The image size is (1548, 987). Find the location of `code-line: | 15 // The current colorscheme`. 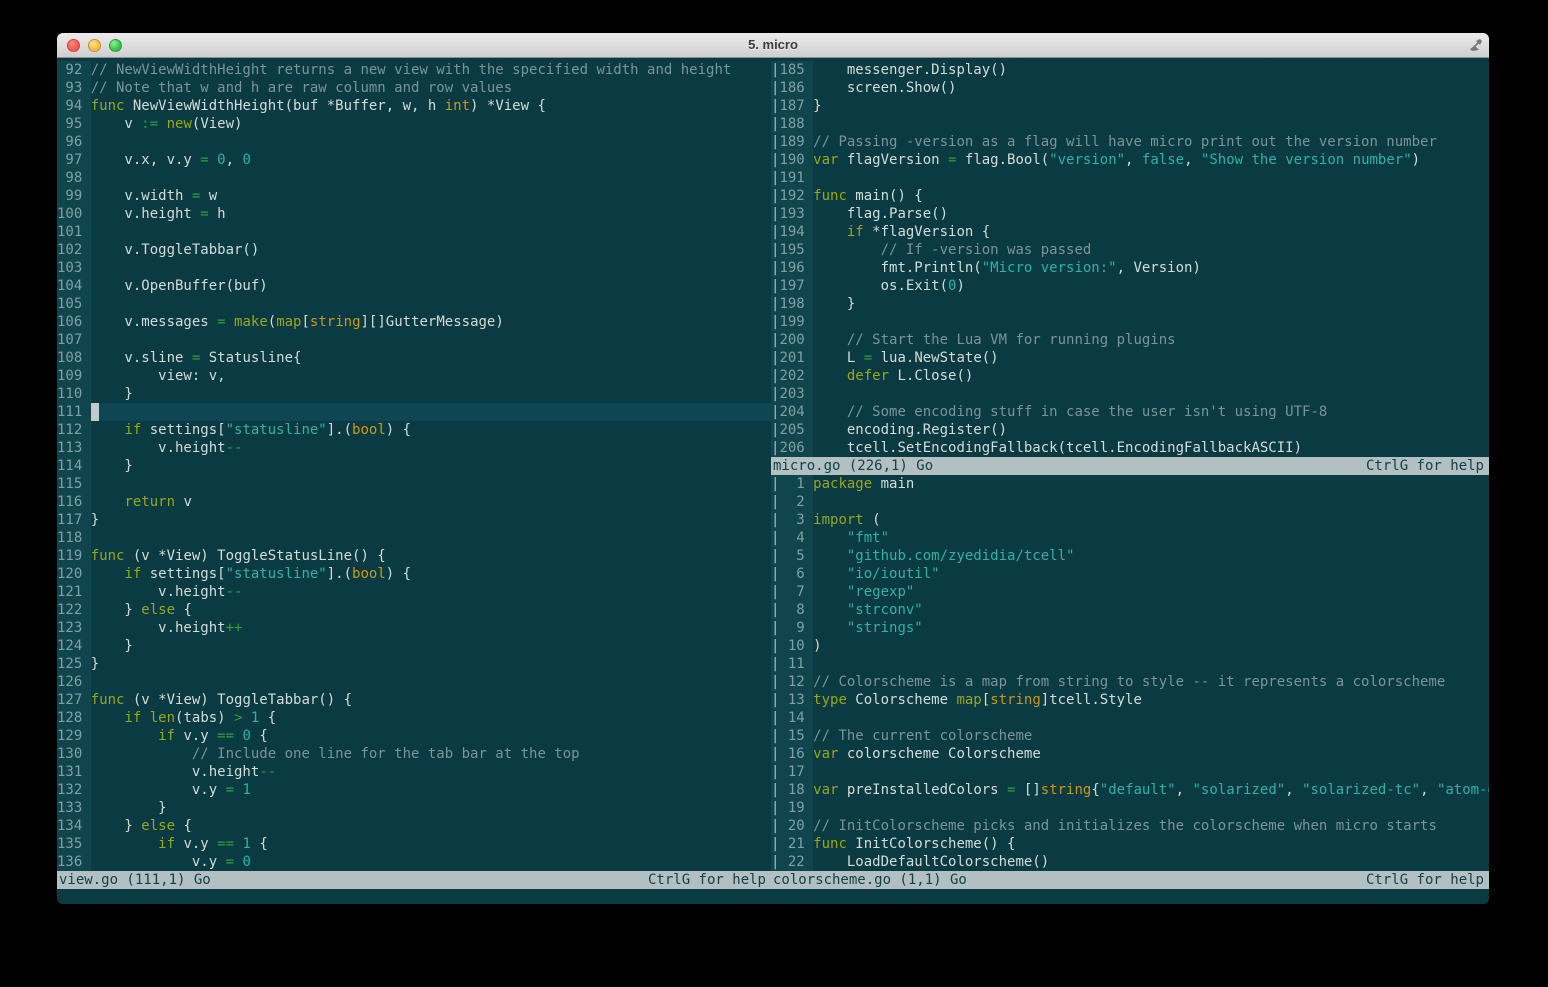

code-line: | 15 // The current colorscheme is located at coordinates (1130, 736).